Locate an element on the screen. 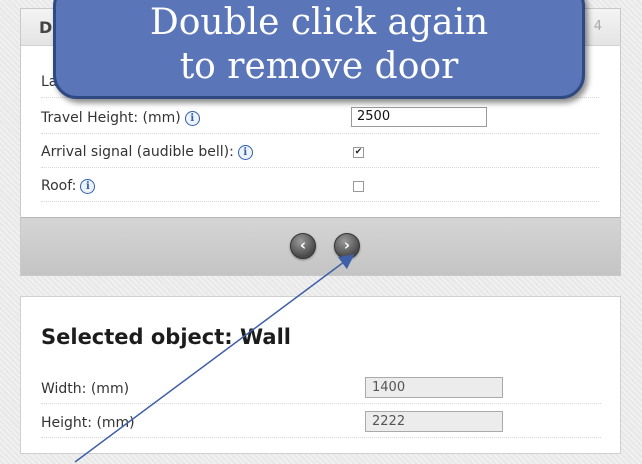 This screenshot has height=464, width=642. callout-line-1: Double click again is located at coordinates (319, 22).